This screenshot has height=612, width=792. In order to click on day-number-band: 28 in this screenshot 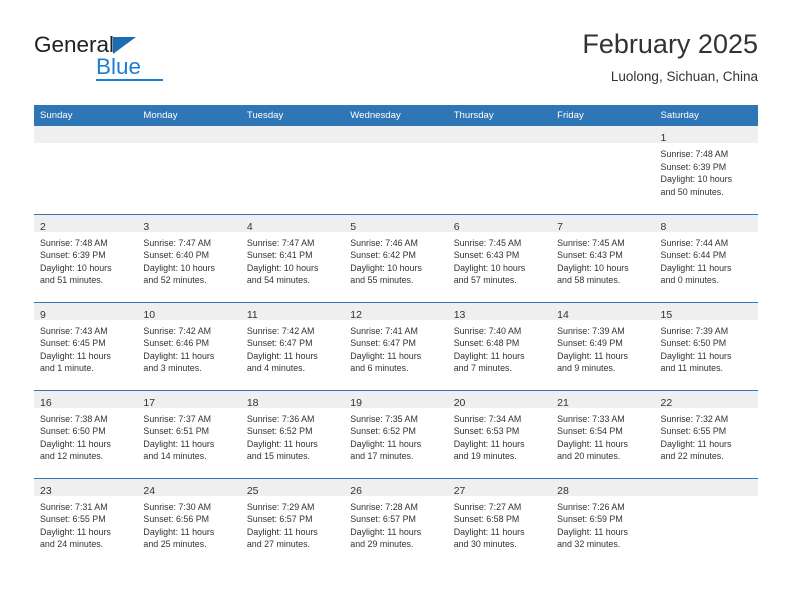, I will do `click(603, 487)`.